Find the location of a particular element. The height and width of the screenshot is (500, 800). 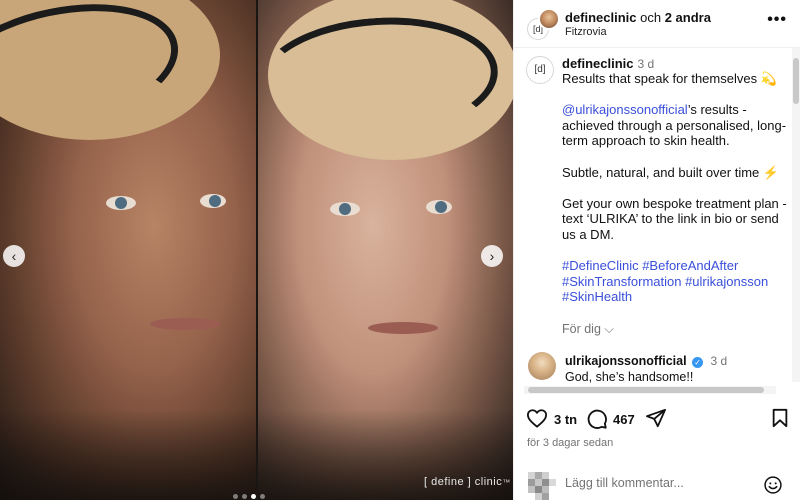

collab-others-link: 2 andra is located at coordinates (688, 17).